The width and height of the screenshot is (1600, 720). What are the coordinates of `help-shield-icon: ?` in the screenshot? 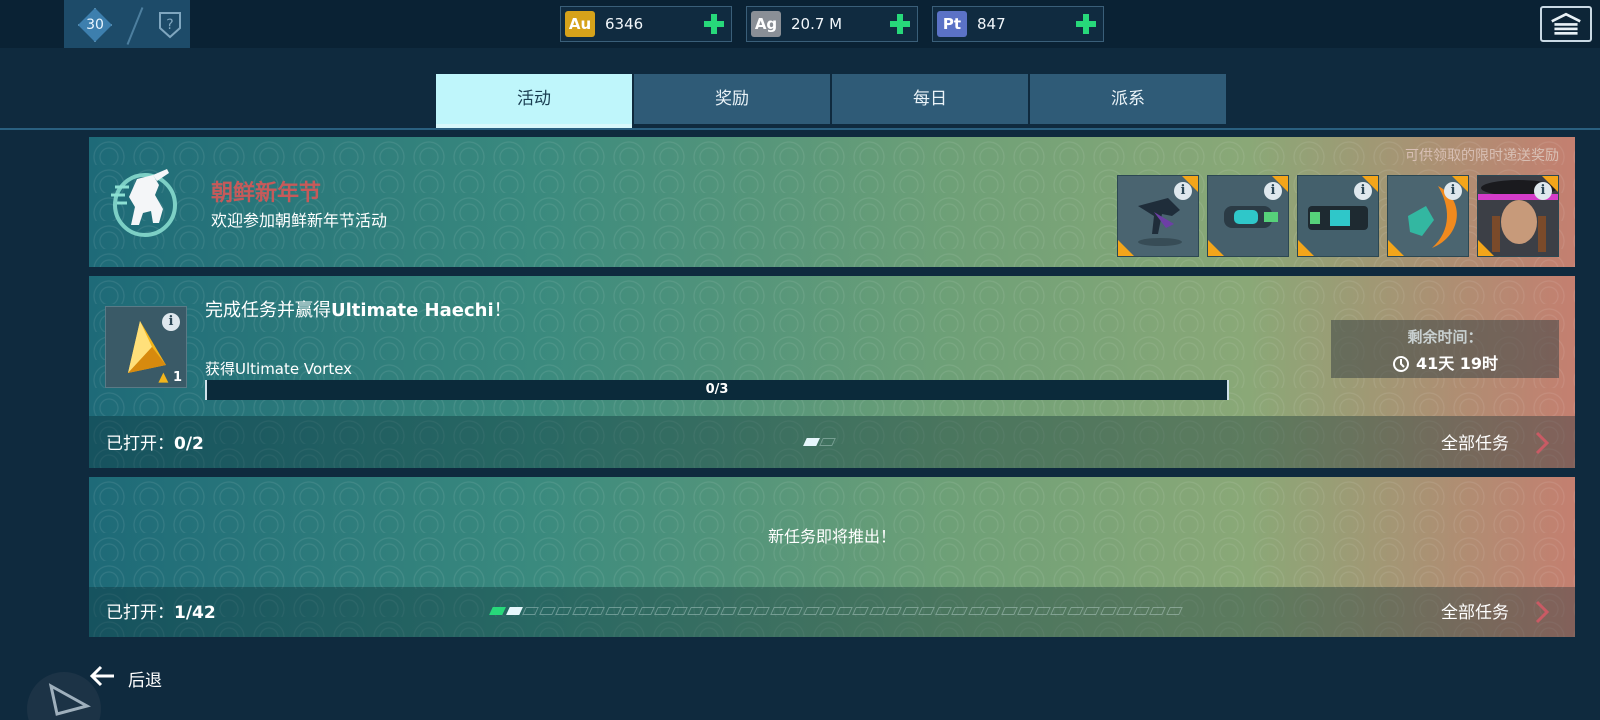 It's located at (170, 25).